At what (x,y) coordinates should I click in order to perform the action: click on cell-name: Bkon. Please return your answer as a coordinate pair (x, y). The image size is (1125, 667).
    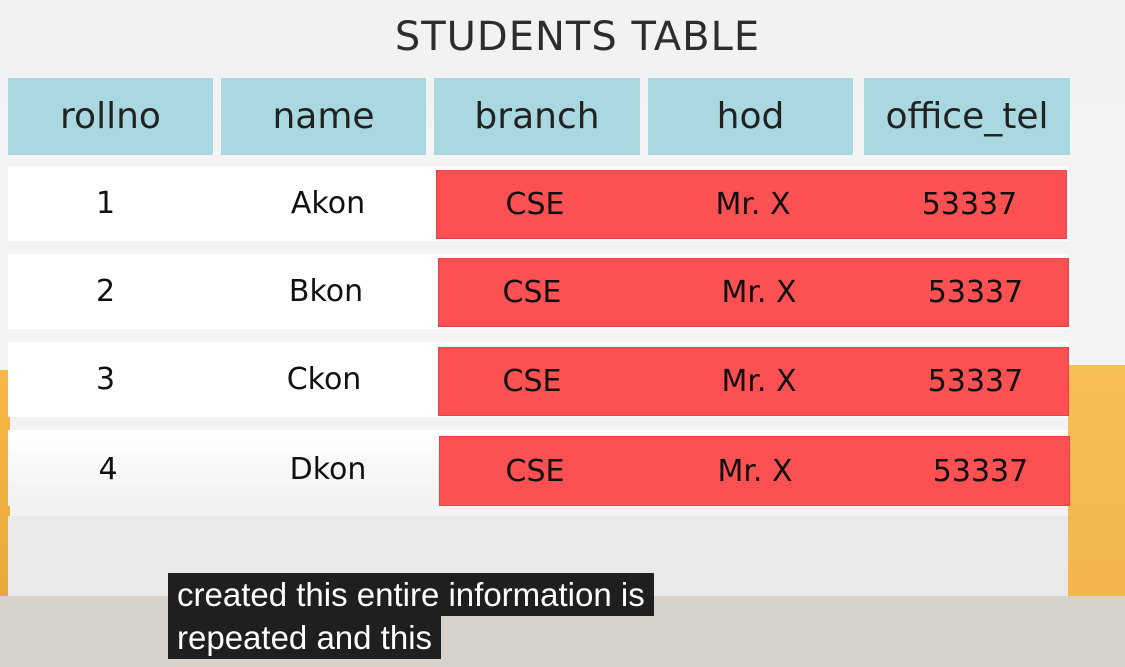
    Looking at the image, I should click on (326, 291).